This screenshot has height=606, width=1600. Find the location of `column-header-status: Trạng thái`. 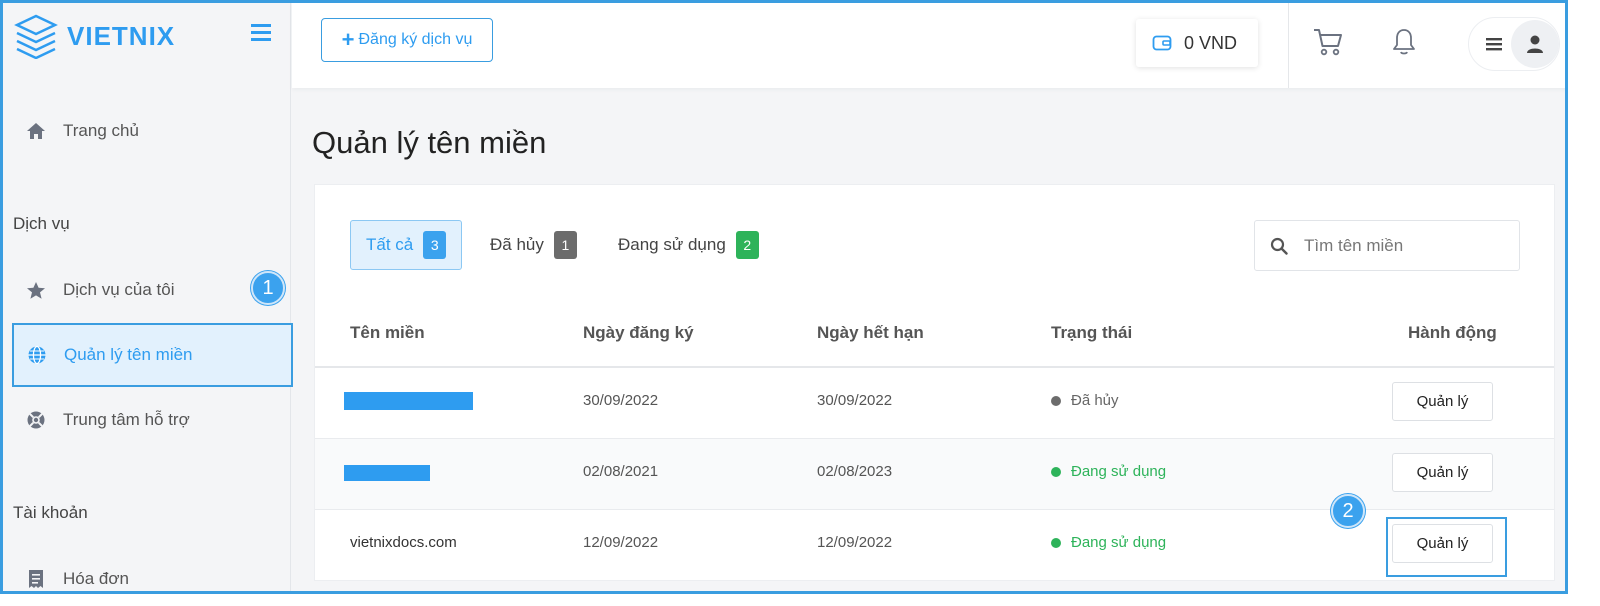

column-header-status: Trạng thái is located at coordinates (1092, 332).